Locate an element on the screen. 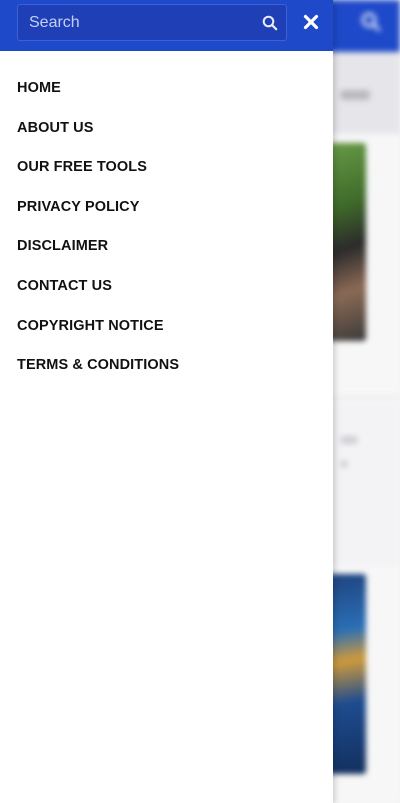  menu-item-label: TERMS & CONDITIONS is located at coordinates (98, 365).